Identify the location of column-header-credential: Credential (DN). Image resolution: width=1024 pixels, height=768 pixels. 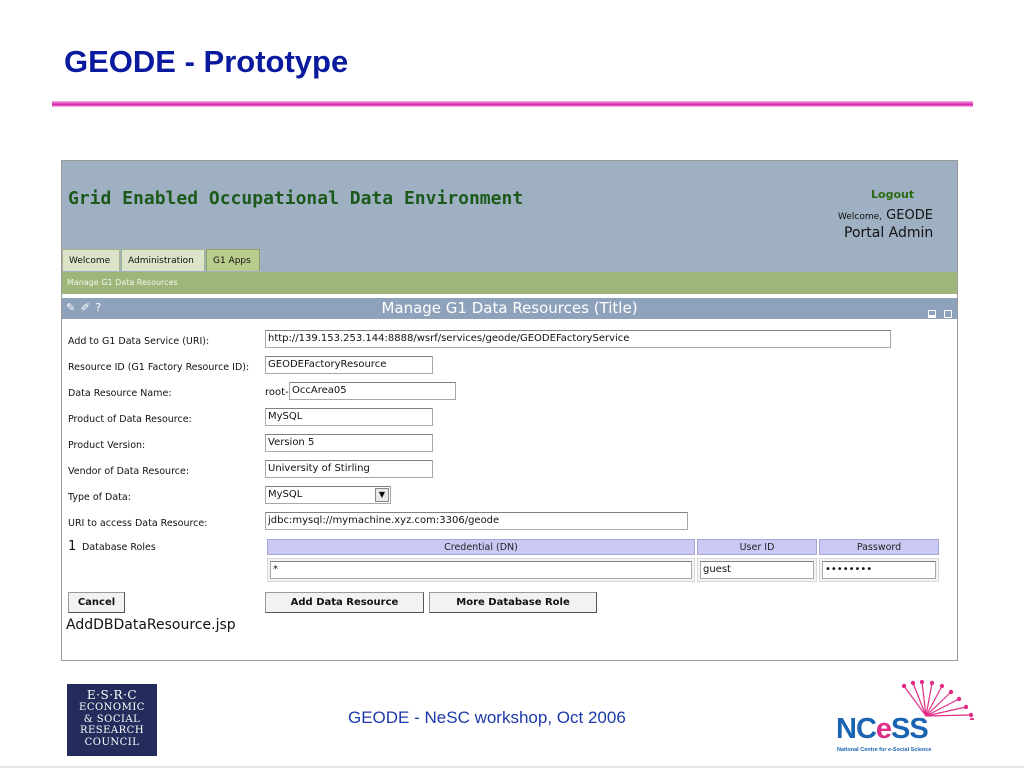
(481, 547).